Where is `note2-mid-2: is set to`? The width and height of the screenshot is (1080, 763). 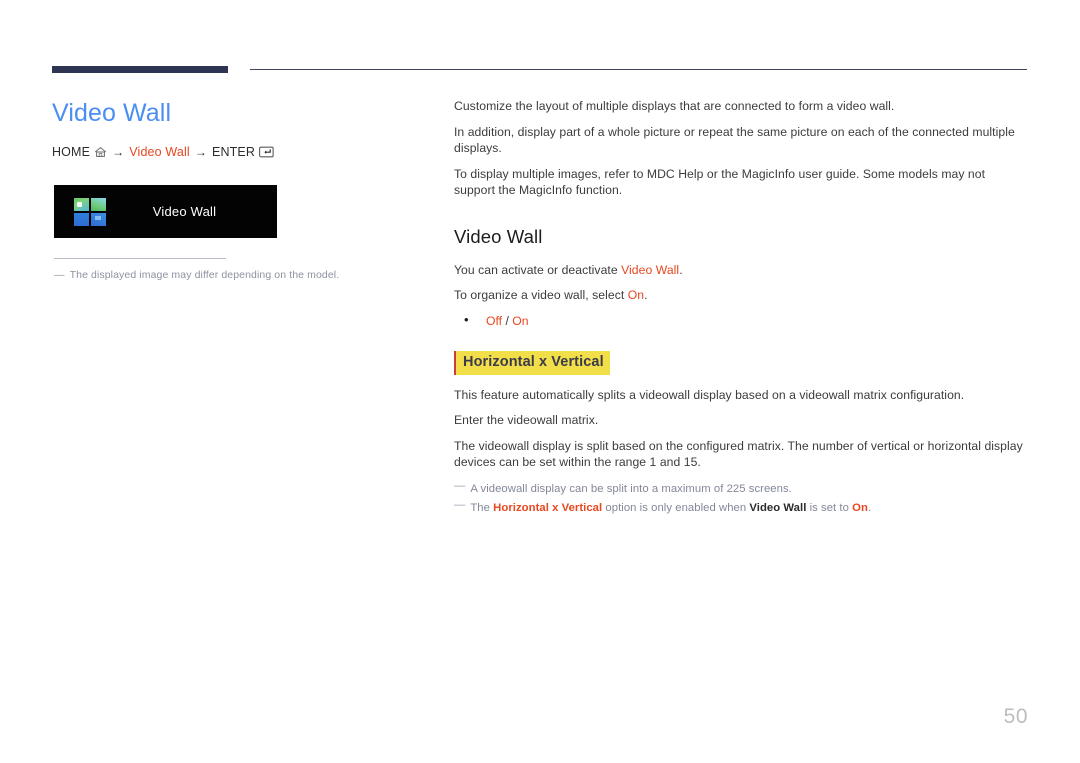 note2-mid-2: is set to is located at coordinates (829, 507).